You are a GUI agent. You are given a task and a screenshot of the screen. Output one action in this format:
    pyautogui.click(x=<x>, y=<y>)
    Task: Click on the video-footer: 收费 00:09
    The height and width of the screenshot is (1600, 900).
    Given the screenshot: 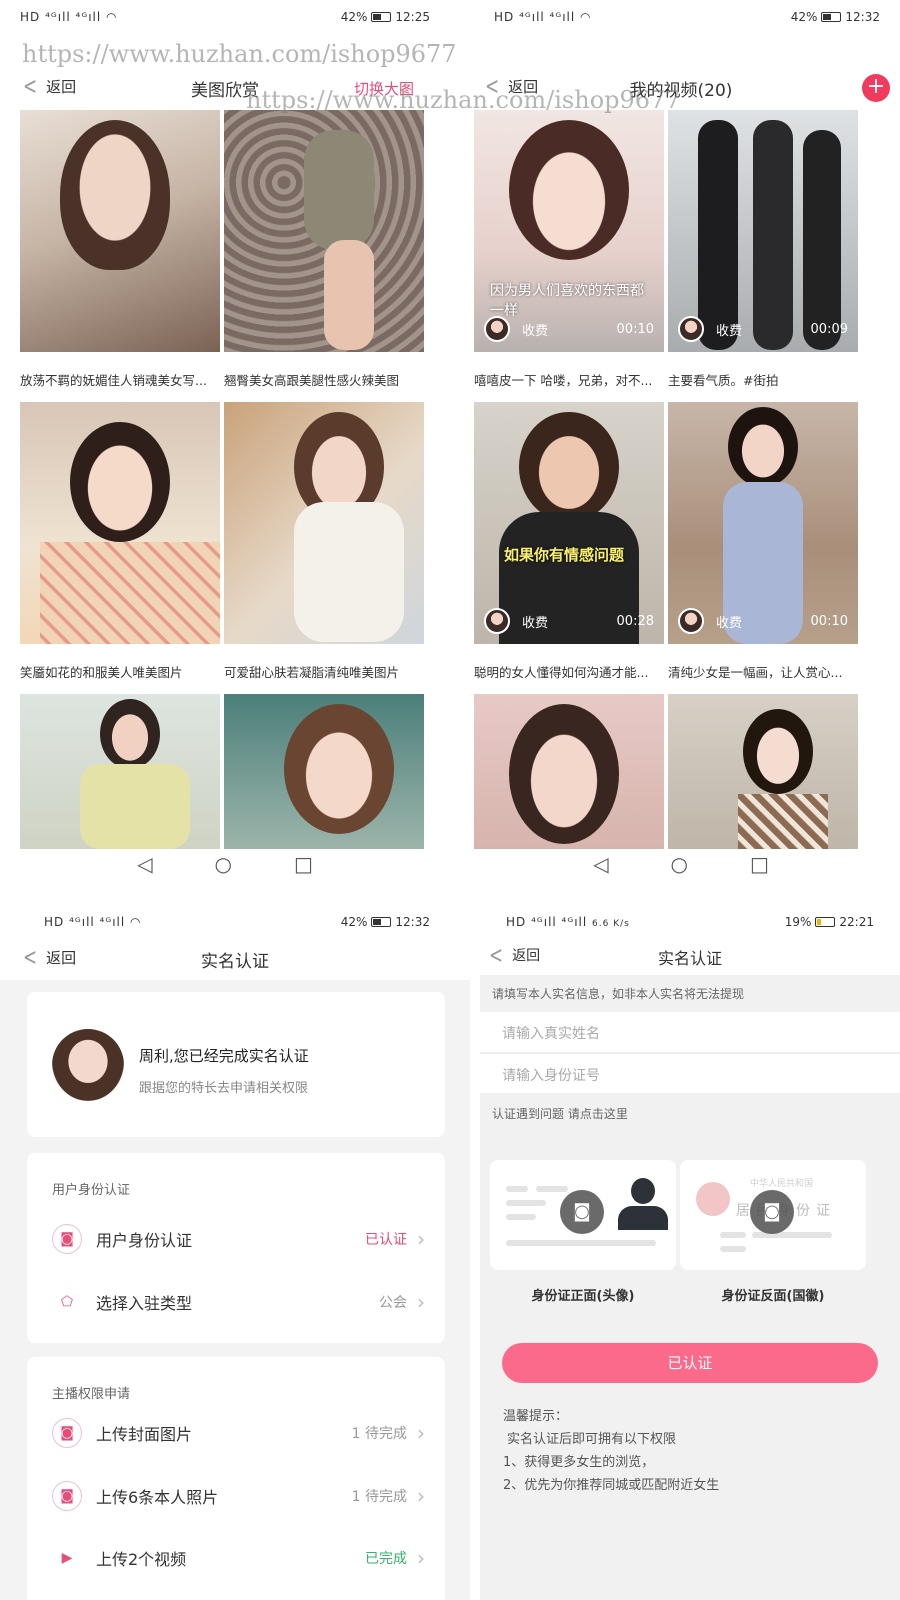 What is the action you would take?
    pyautogui.click(x=763, y=329)
    